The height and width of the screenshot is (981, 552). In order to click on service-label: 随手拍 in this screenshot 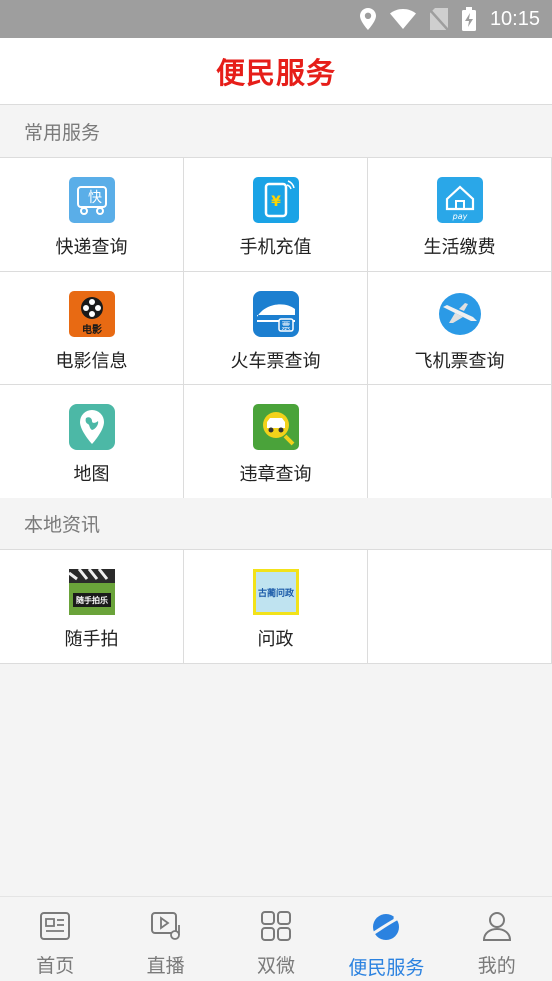, I will do `click(91, 639)`.